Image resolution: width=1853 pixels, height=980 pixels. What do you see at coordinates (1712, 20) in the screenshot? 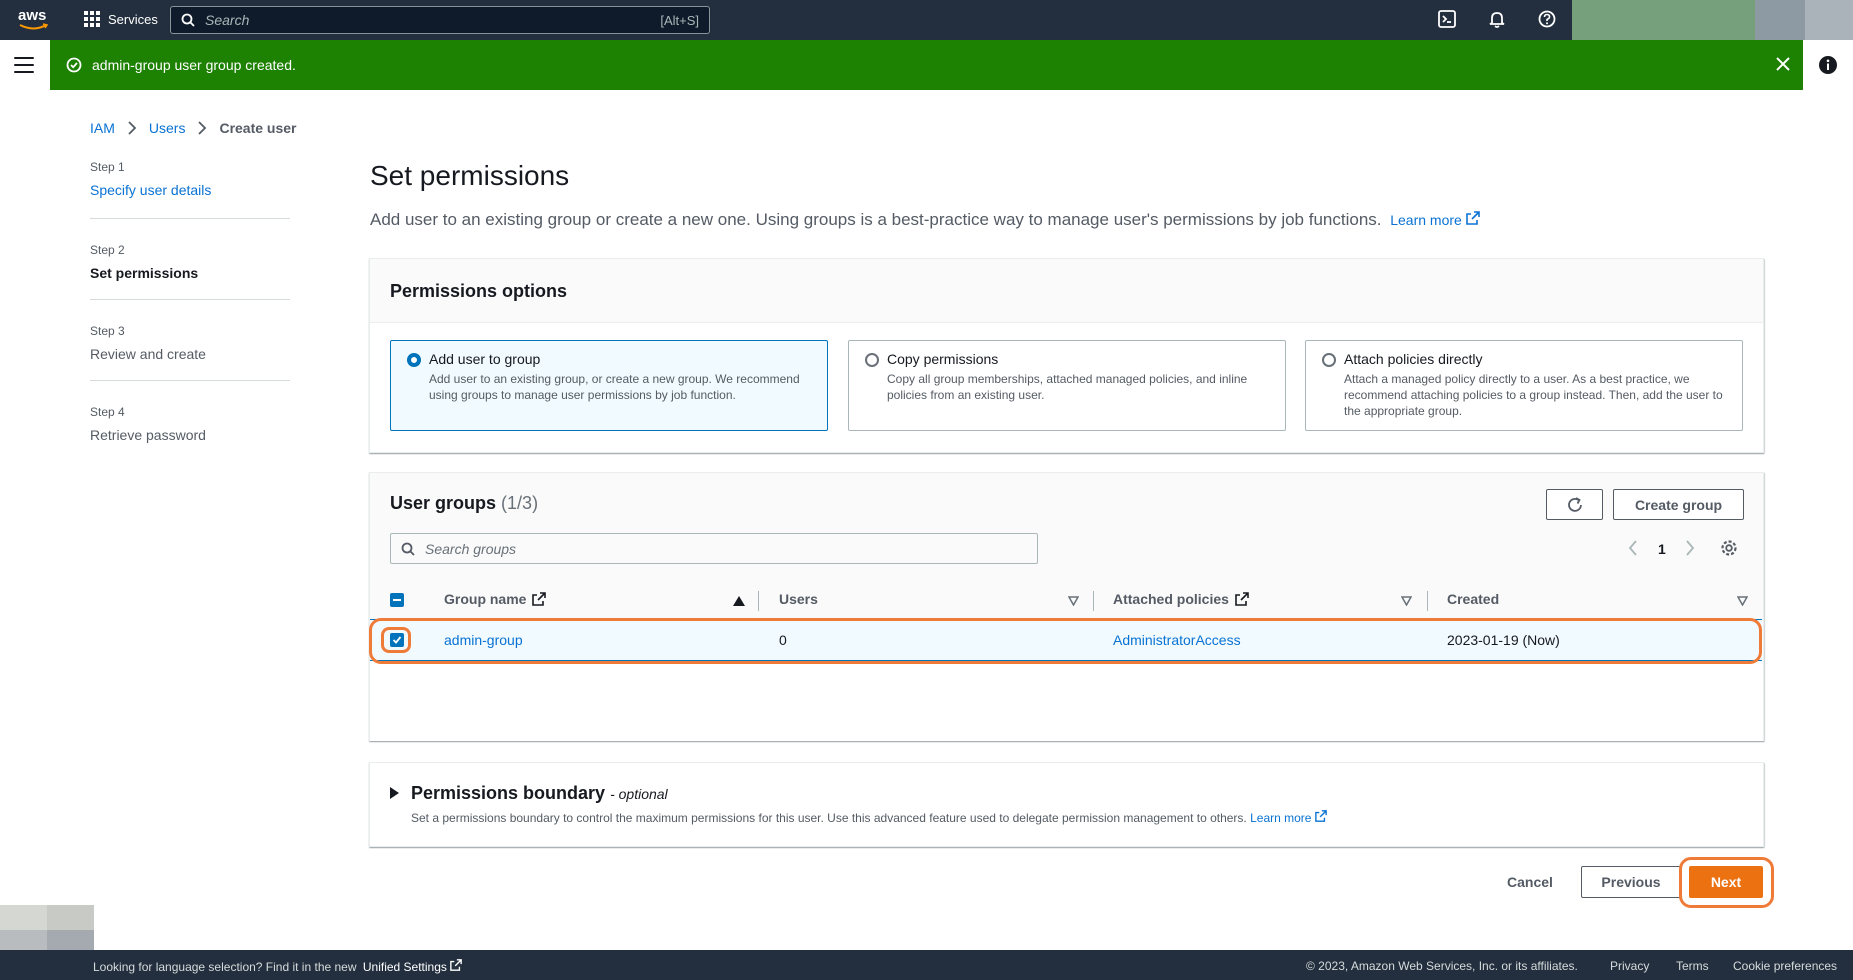
I see `account-menu` at bounding box center [1712, 20].